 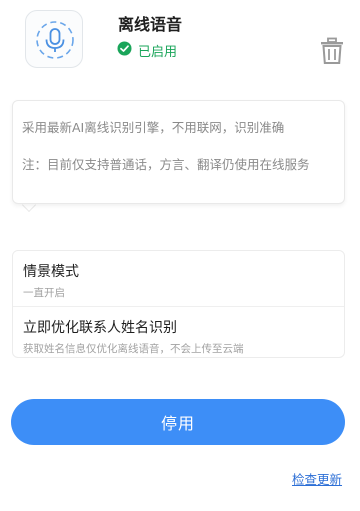 I want to click on status-badge: 已启用, so click(x=147, y=50).